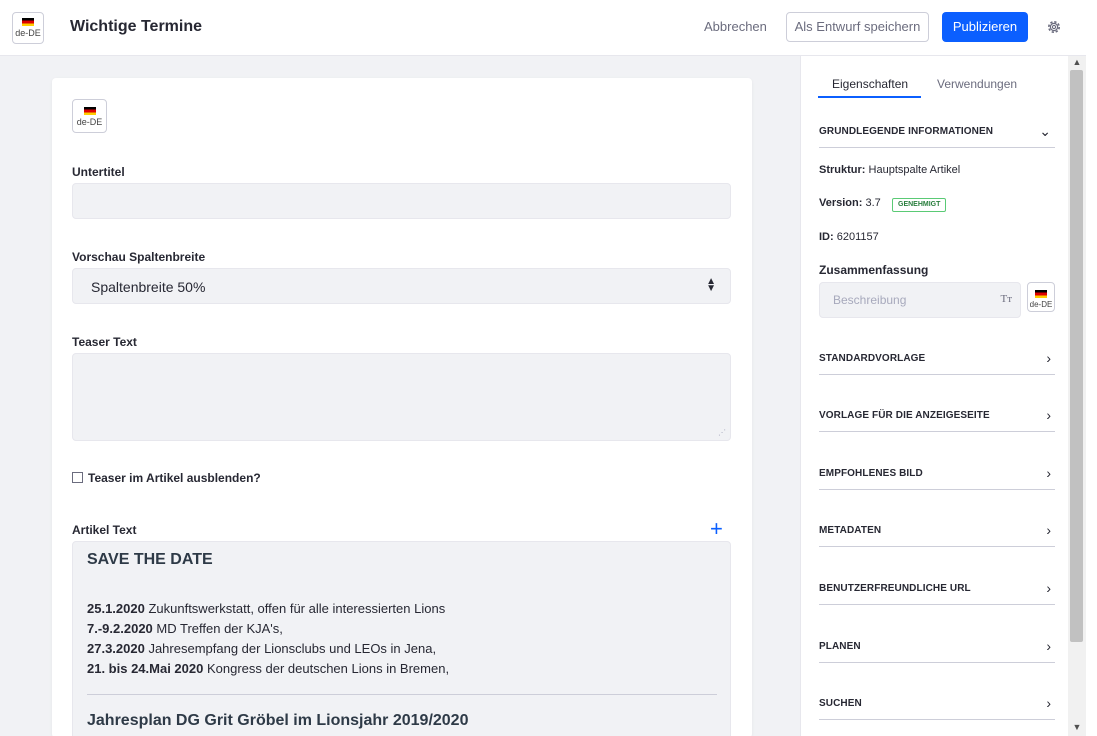  Describe the element at coordinates (869, 97) in the screenshot. I see `active-tab-indicator` at that location.